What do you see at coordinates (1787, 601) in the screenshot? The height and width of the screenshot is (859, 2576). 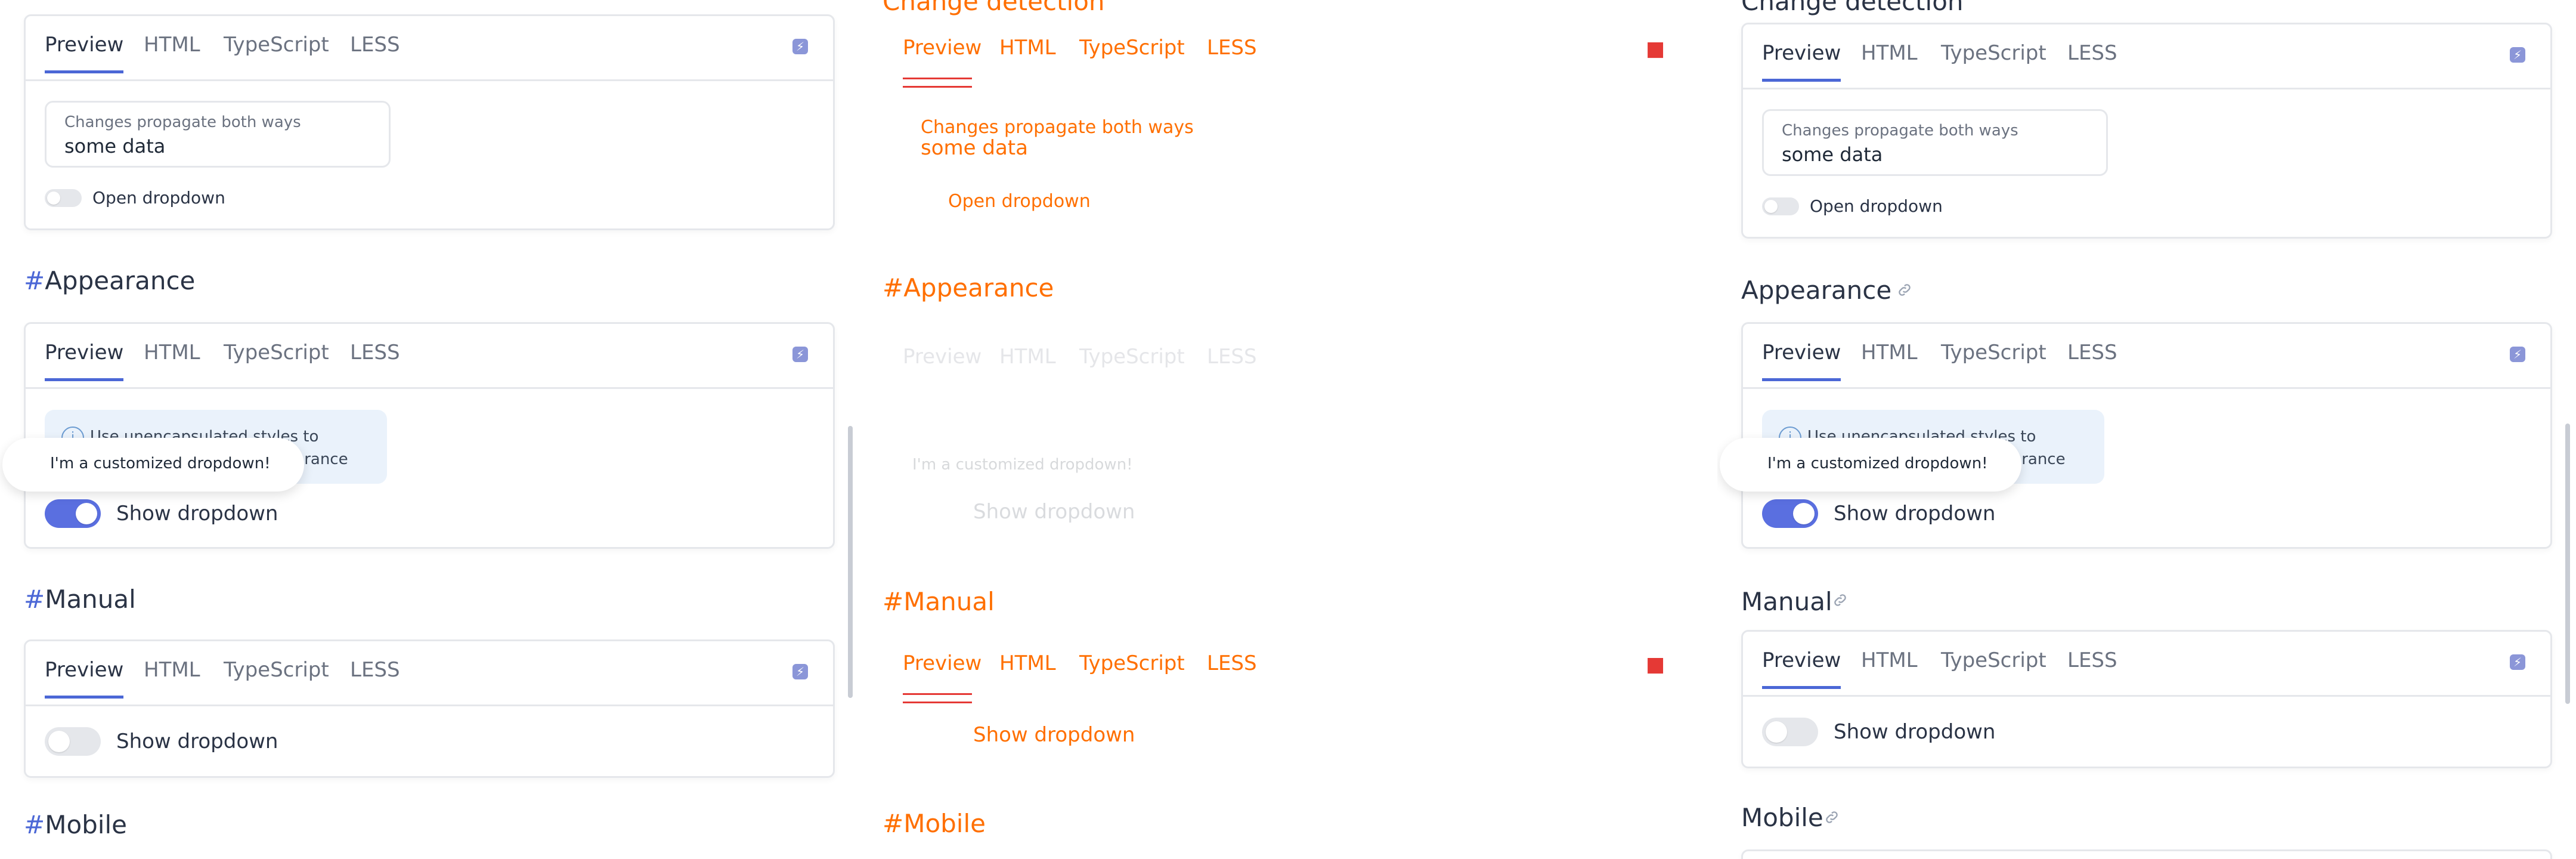 I see `section-title-manual: Manual` at bounding box center [1787, 601].